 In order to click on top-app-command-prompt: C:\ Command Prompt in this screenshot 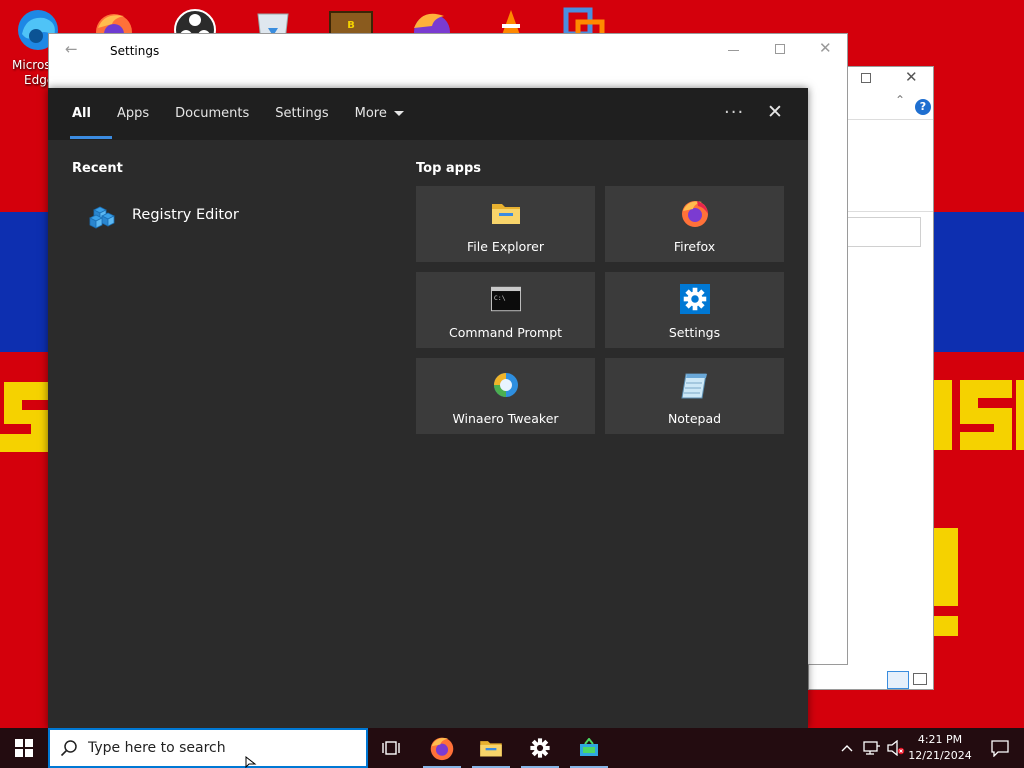, I will do `click(505, 310)`.